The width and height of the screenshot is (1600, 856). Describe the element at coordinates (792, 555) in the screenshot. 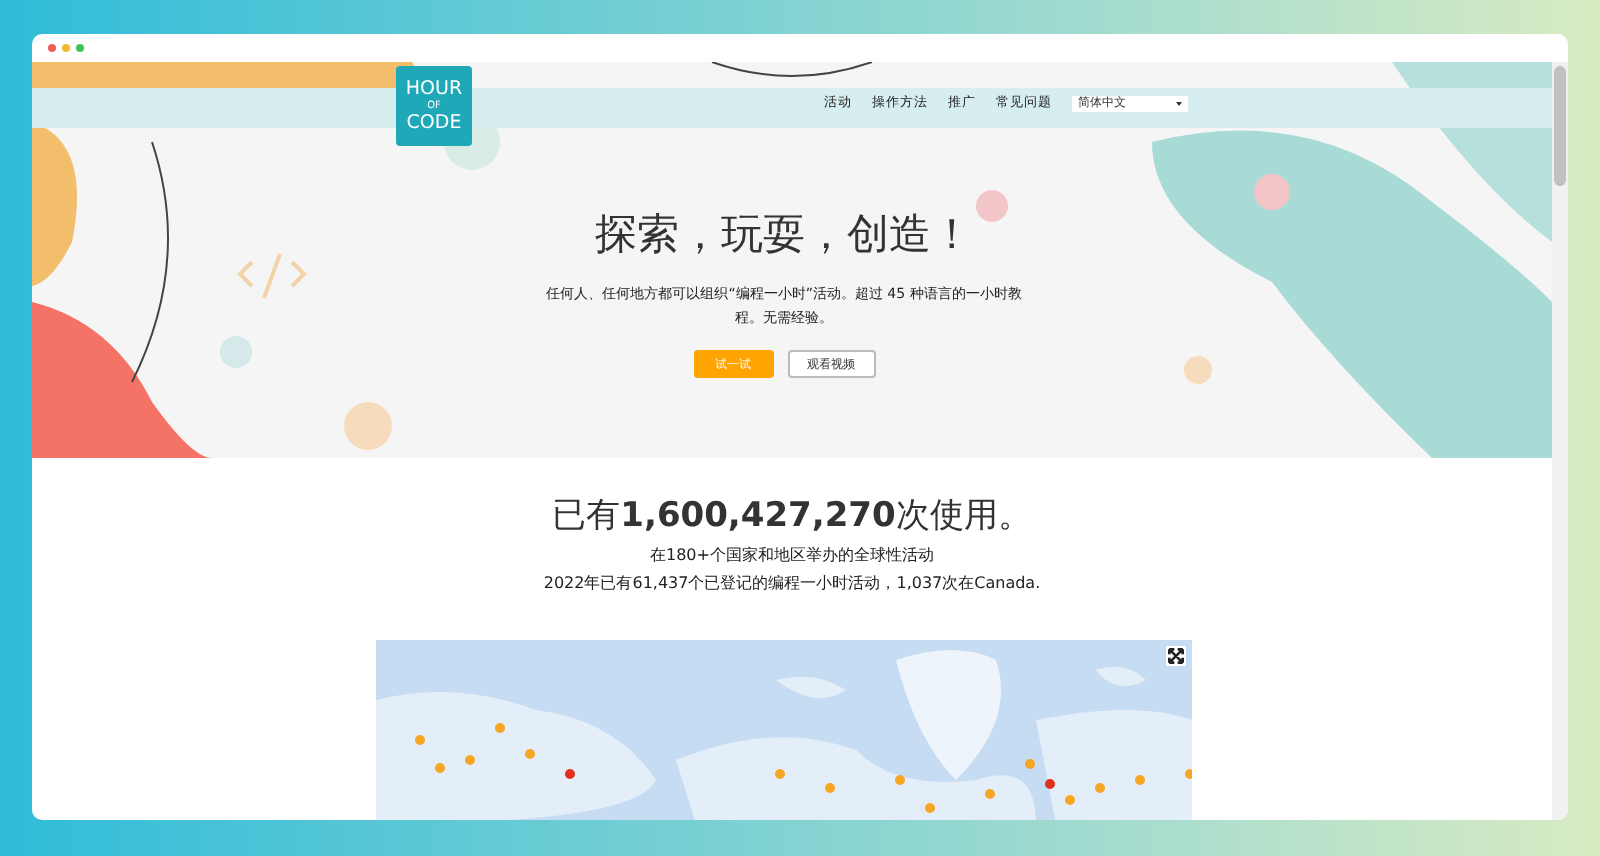

I see `stats-text: 在180+个国家和地区举办的全球性活动` at that location.